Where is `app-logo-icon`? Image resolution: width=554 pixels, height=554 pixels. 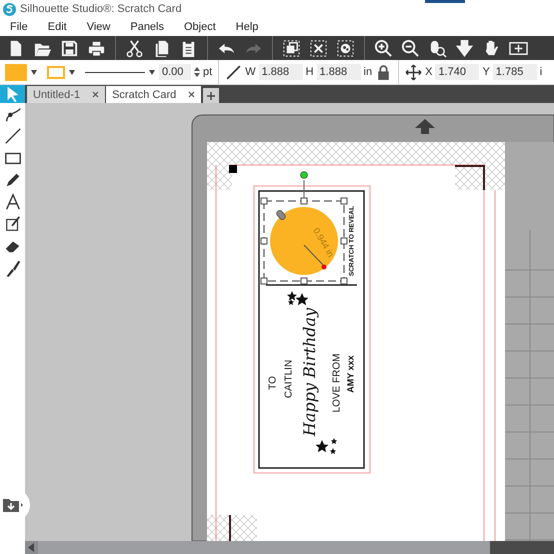 app-logo-icon is located at coordinates (9, 9).